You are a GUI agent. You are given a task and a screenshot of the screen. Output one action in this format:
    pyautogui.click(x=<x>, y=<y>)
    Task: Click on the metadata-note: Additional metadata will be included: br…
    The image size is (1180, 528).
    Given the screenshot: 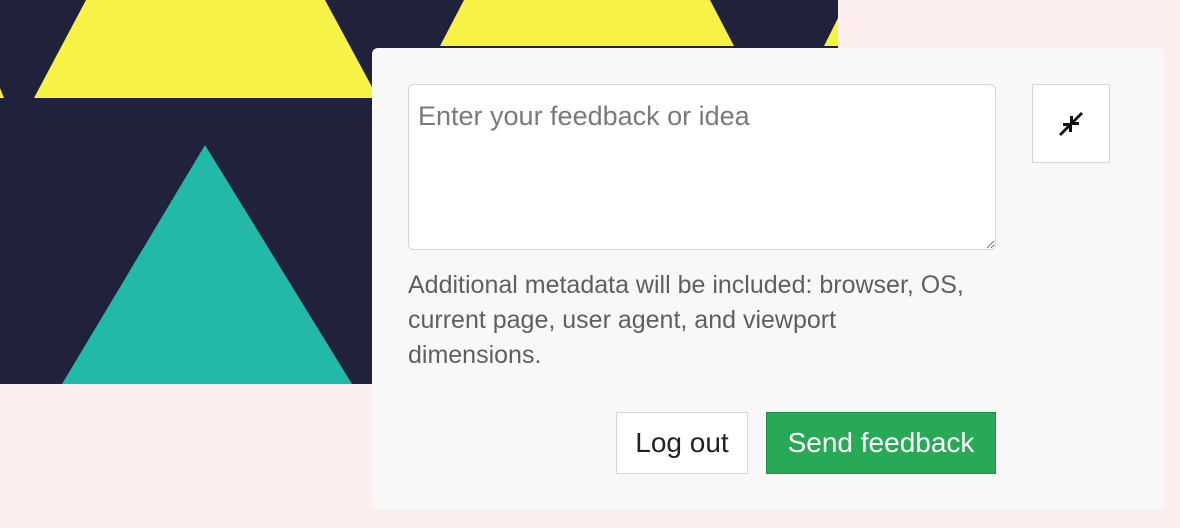 What is the action you would take?
    pyautogui.click(x=686, y=320)
    